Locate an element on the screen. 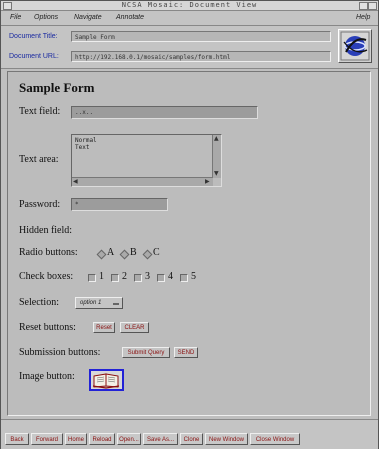 This screenshot has width=379, height=449. title-bar: NCSA Mosaic: Document View is located at coordinates (189, 6).